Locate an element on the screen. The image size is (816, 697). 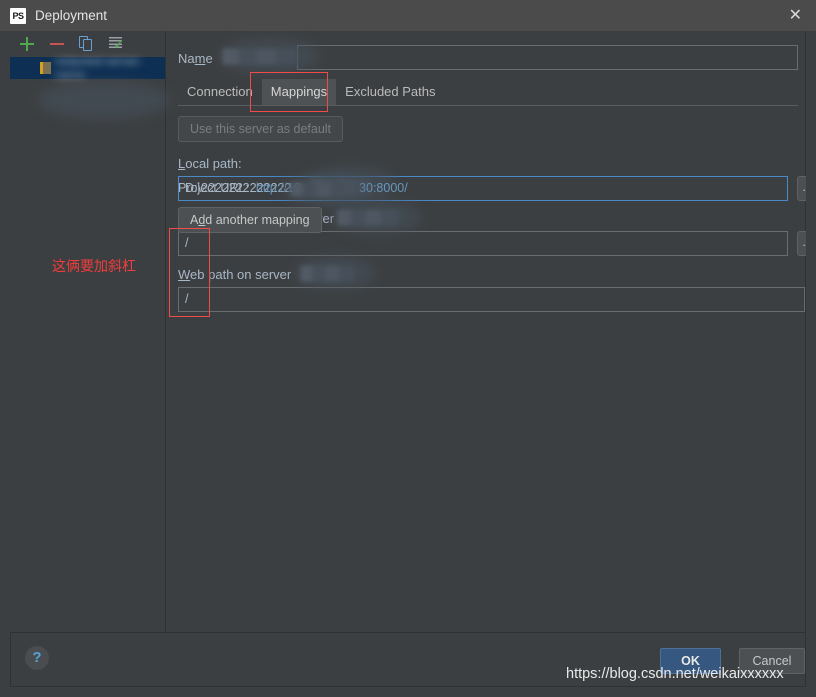
tab-underline is located at coordinates (488, 105).